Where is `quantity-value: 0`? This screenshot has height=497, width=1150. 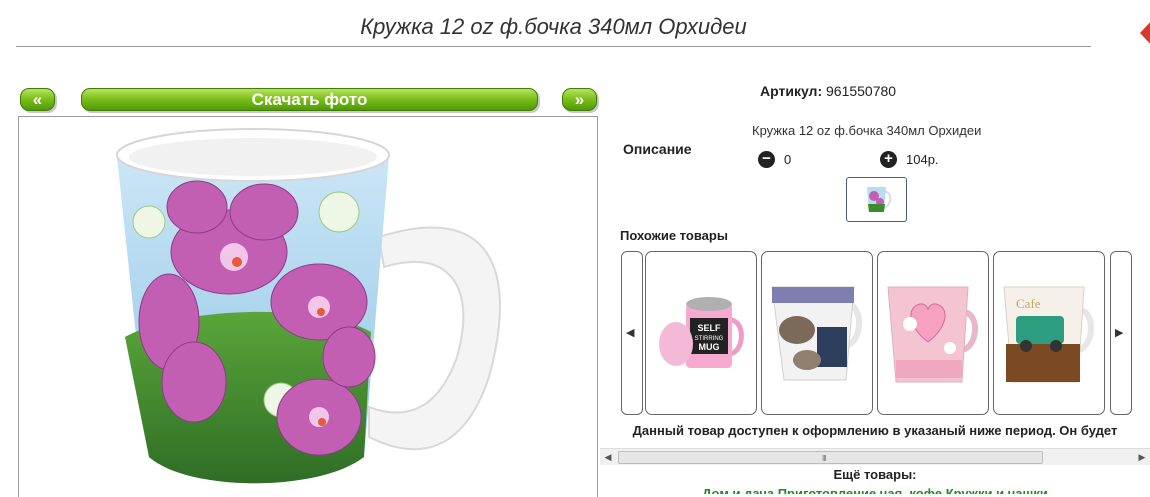
quantity-value: 0 is located at coordinates (788, 159).